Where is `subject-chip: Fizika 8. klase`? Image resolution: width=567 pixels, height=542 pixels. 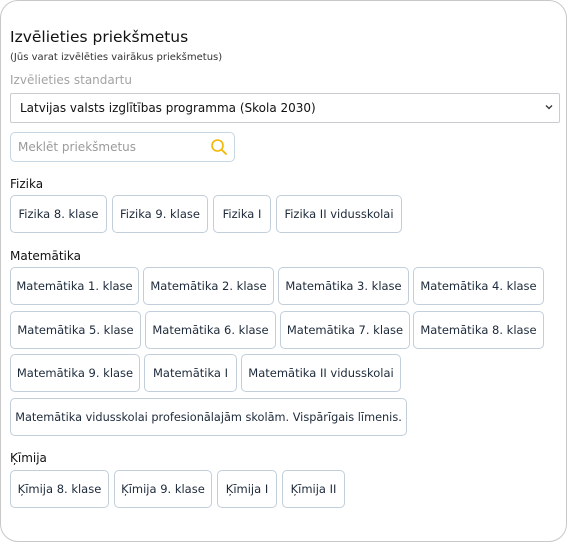
subject-chip: Fizika 8. klase is located at coordinates (58, 214).